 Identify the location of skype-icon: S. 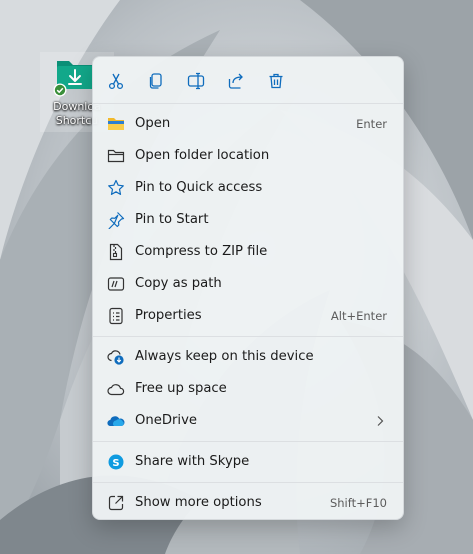
(116, 462).